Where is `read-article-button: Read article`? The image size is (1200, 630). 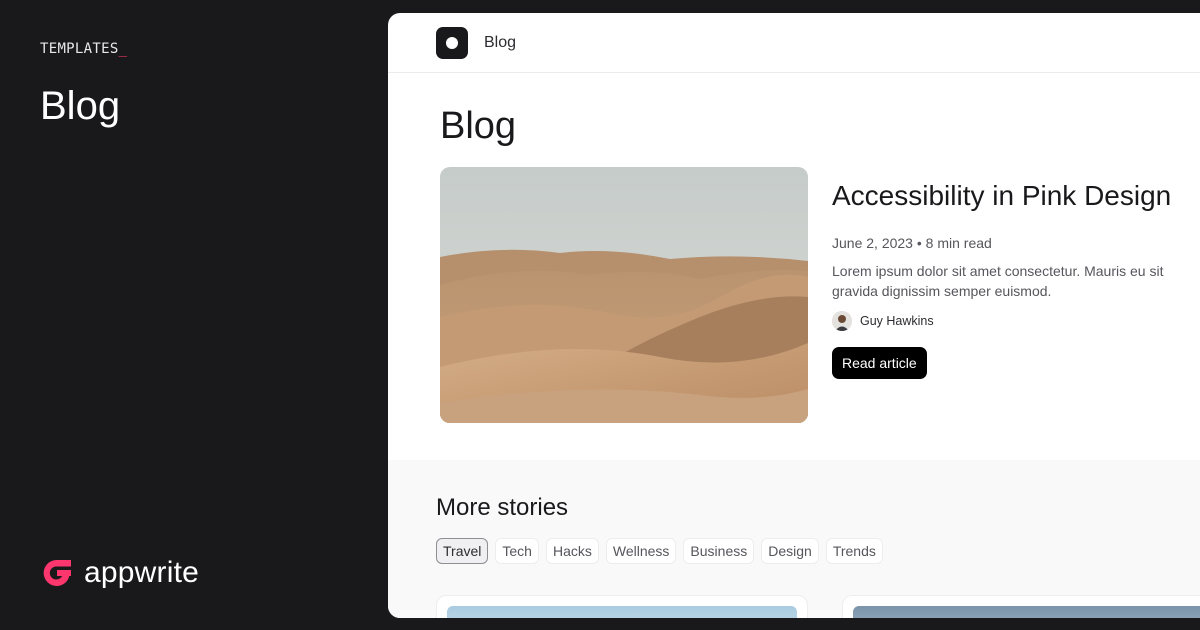 read-article-button: Read article is located at coordinates (879, 363).